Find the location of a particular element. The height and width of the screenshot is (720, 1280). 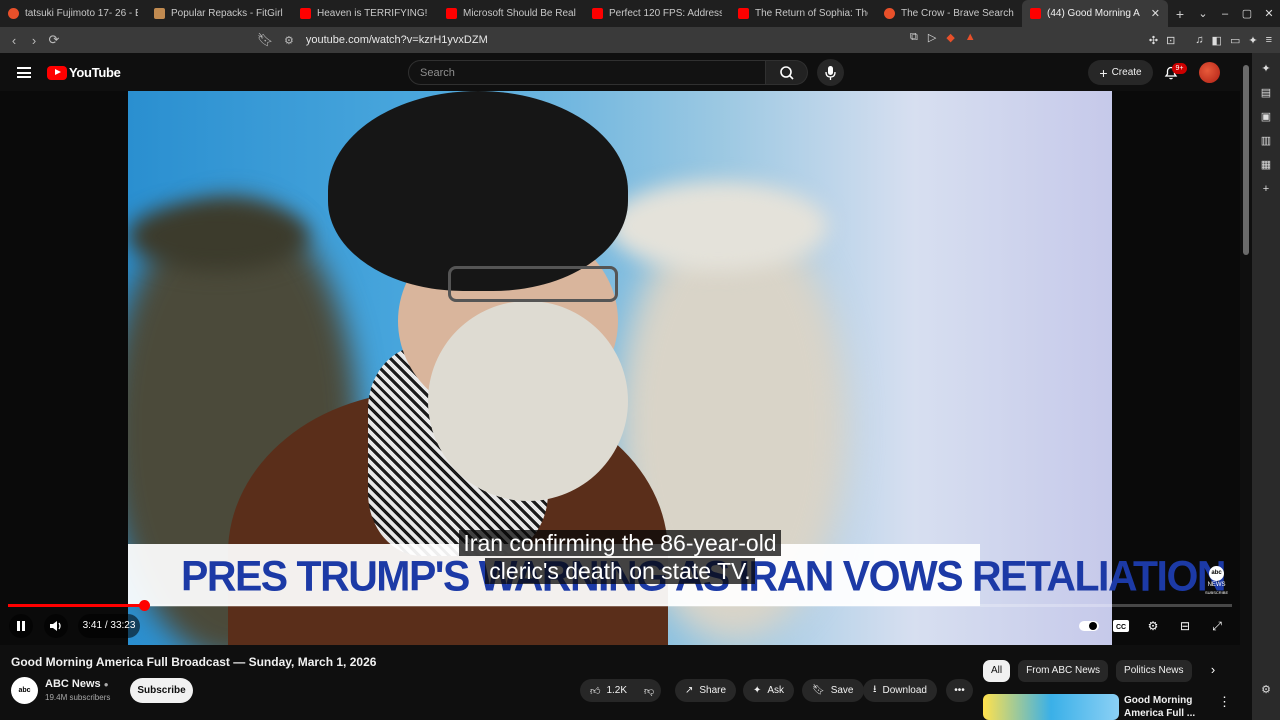

brave-favicon-icon is located at coordinates (13, 13).